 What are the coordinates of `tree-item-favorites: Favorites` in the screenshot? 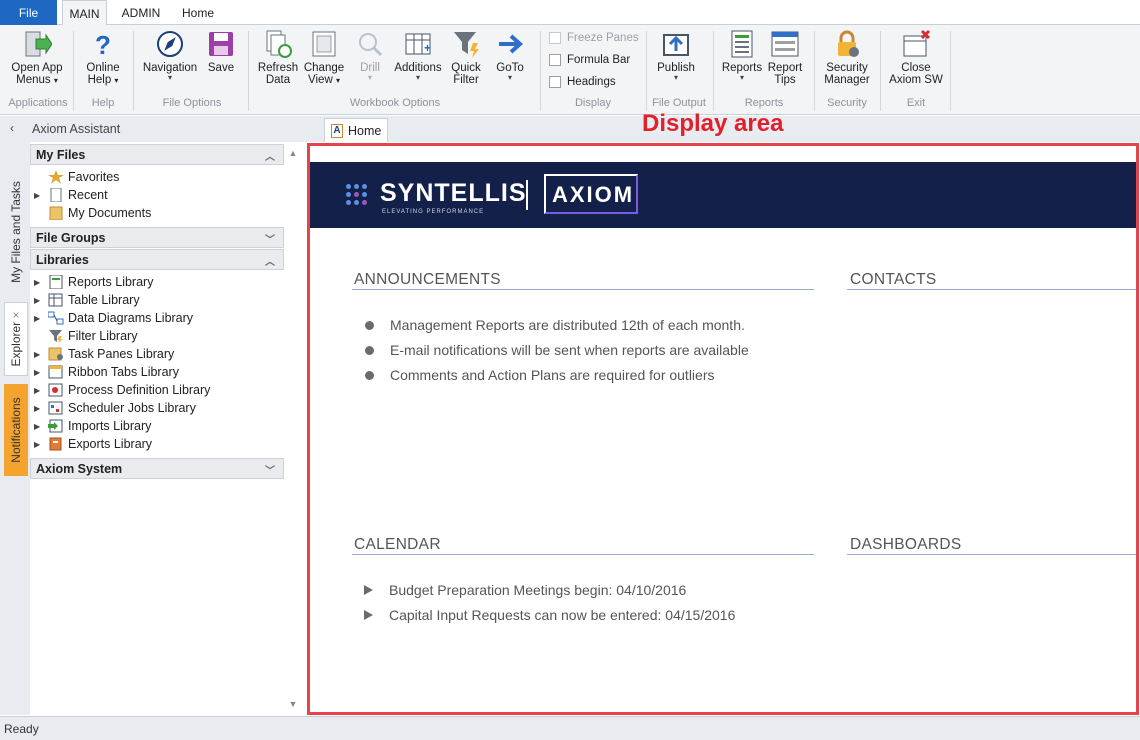 It's located at (74, 177).